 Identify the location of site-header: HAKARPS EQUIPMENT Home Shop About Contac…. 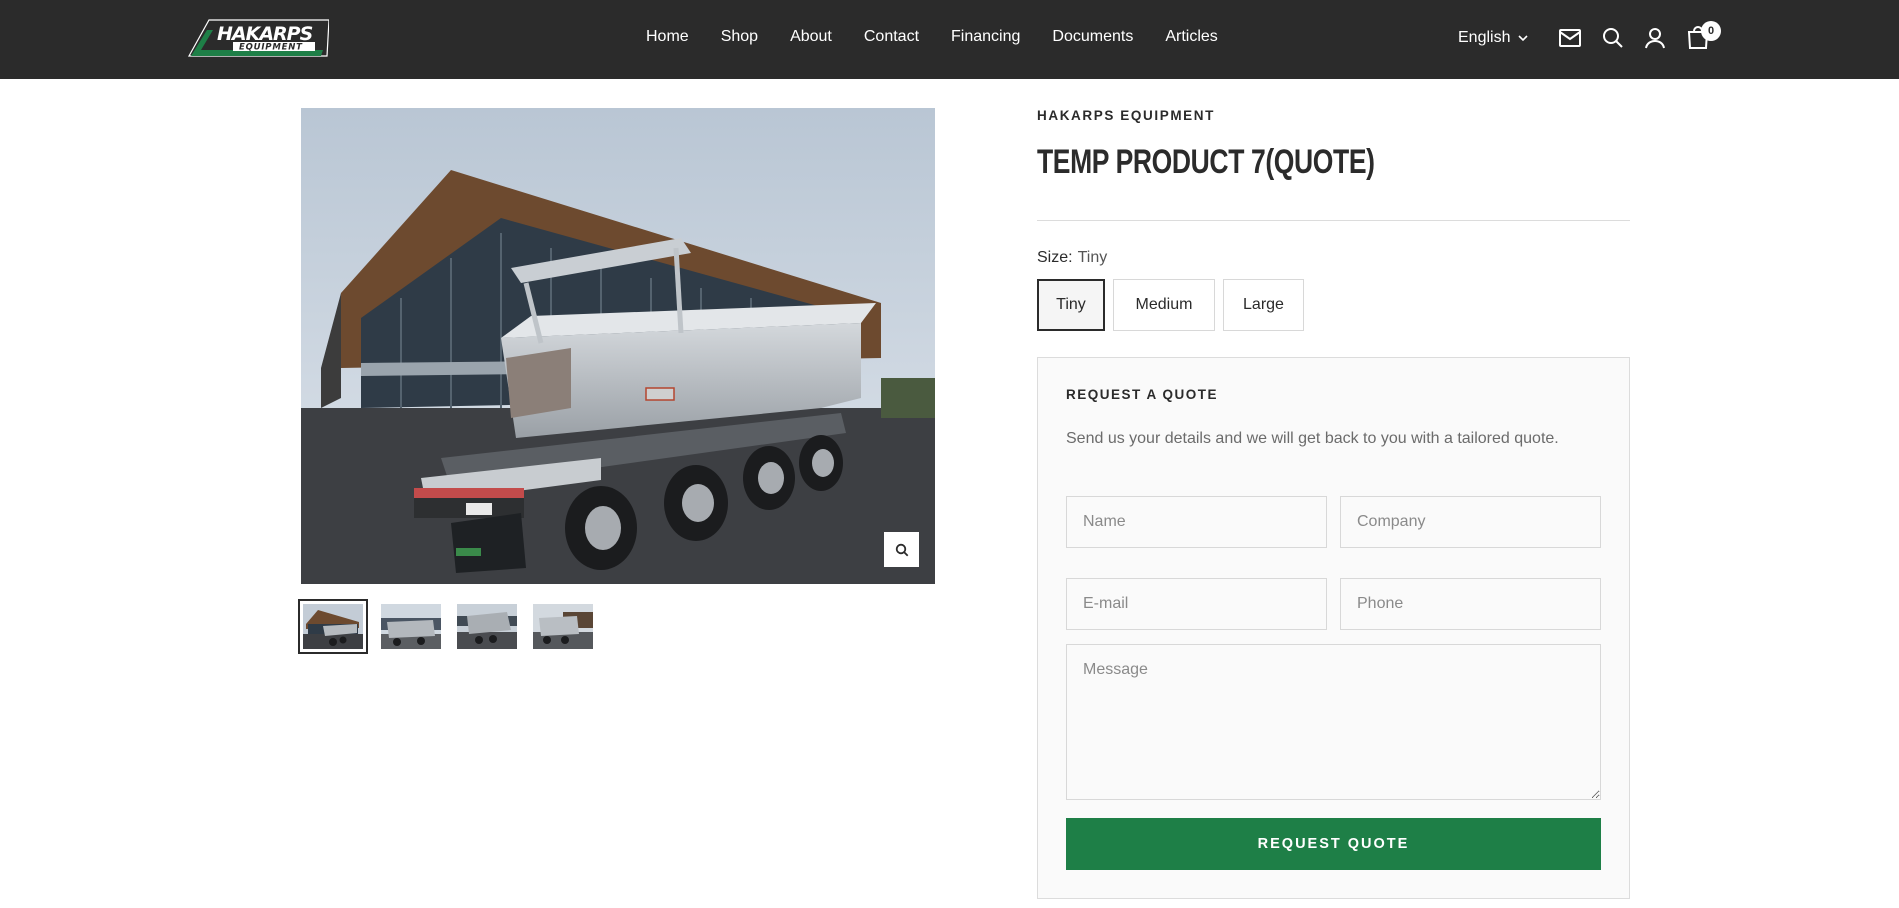
(949, 39).